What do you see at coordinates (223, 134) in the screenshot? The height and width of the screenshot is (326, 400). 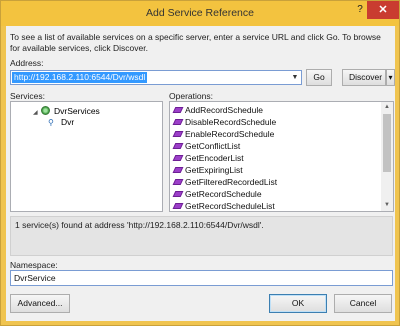 I see `list-item: EnableRecordSchedule` at bounding box center [223, 134].